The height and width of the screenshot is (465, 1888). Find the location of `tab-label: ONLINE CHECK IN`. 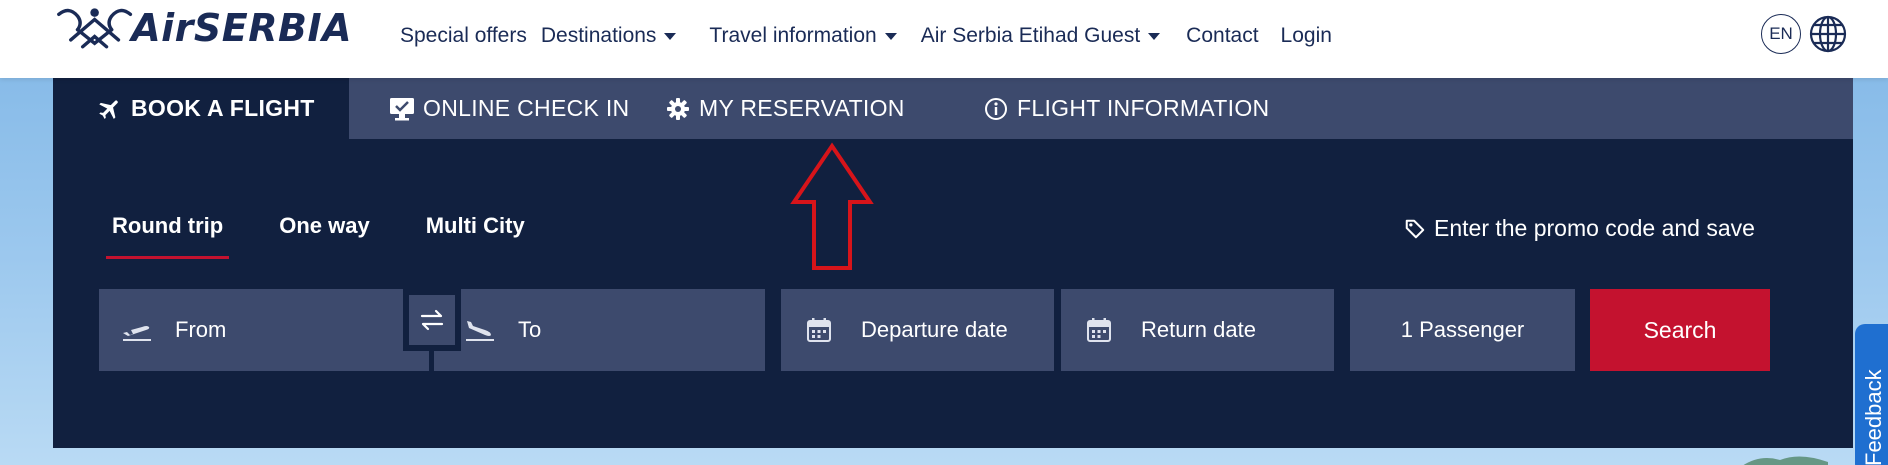

tab-label: ONLINE CHECK IN is located at coordinates (526, 108).